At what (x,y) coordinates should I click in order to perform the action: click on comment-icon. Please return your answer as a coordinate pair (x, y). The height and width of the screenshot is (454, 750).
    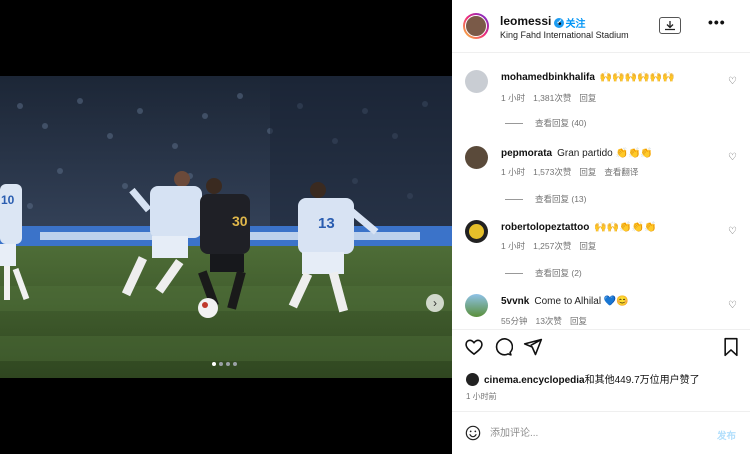
    Looking at the image, I should click on (503, 349).